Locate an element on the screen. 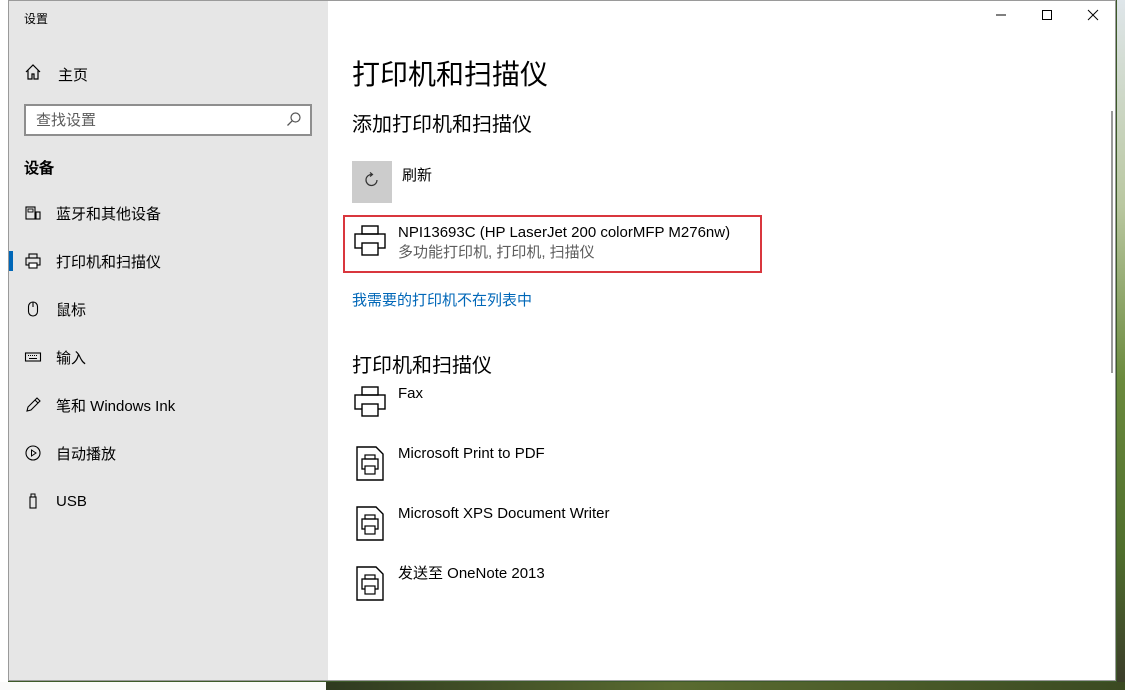 This screenshot has height=690, width=1125. sidebar-item-label: 笔和 Windows Ink is located at coordinates (116, 406).